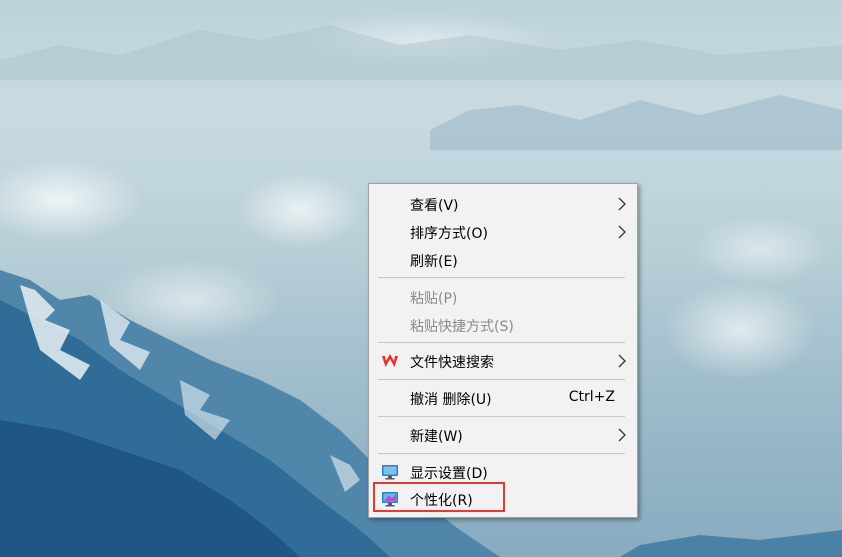 The height and width of the screenshot is (557, 842). What do you see at coordinates (591, 397) in the screenshot?
I see `menu-item-shortcut: Ctrl+Z` at bounding box center [591, 397].